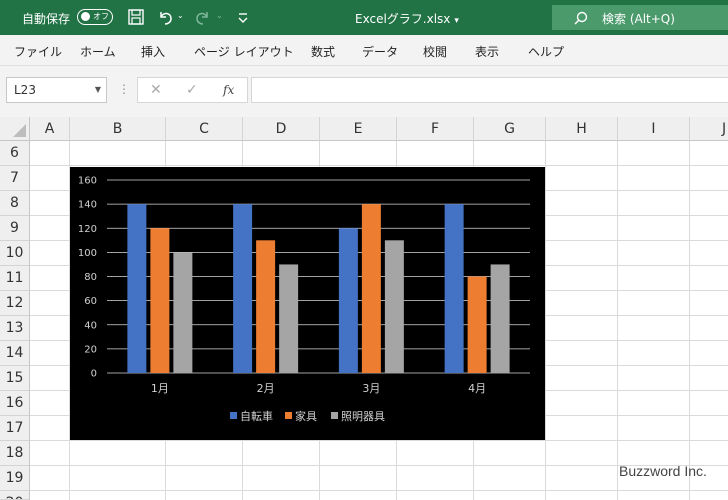  What do you see at coordinates (87, 253) in the screenshot?
I see `y-tick-label: 100` at bounding box center [87, 253].